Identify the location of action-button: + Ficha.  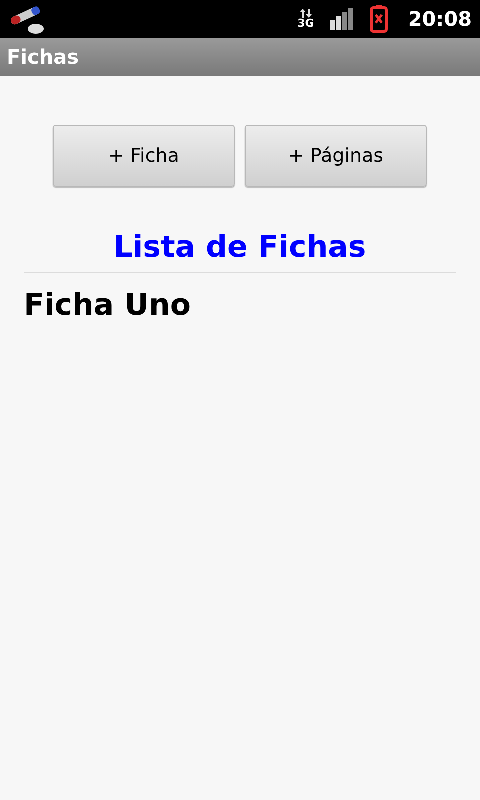
(144, 156).